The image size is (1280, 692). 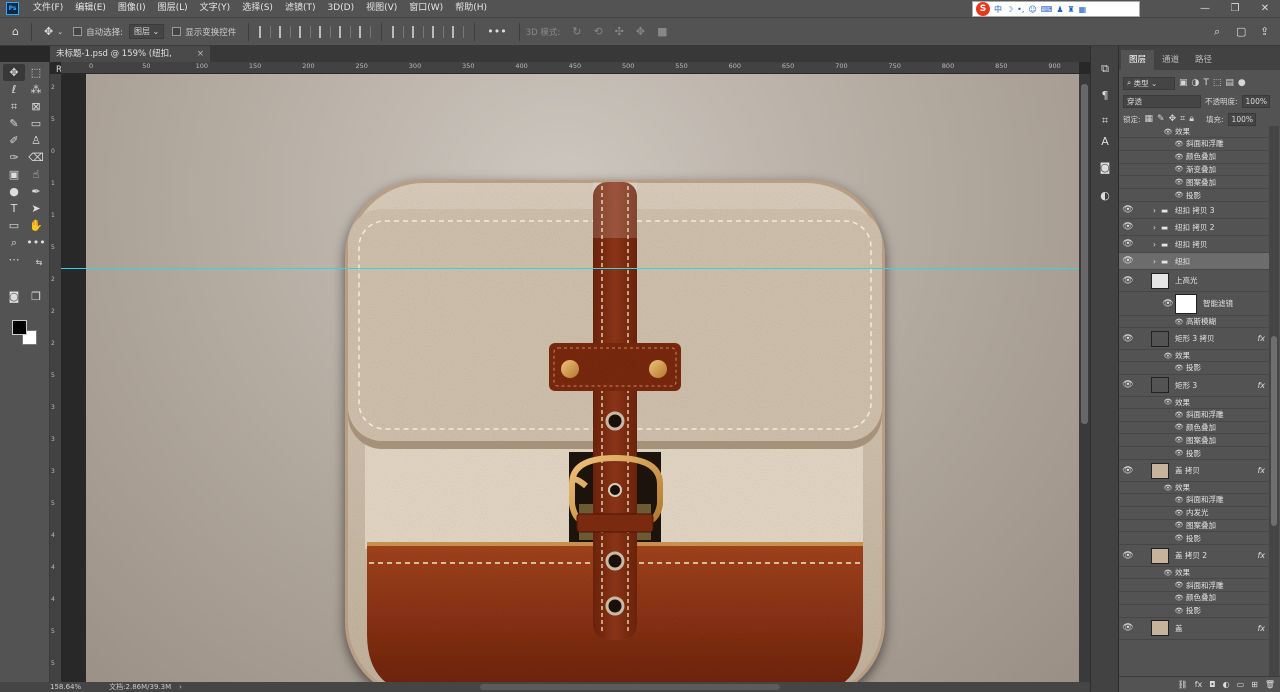 I want to click on lock-position-icon: ✥, so click(x=1173, y=119).